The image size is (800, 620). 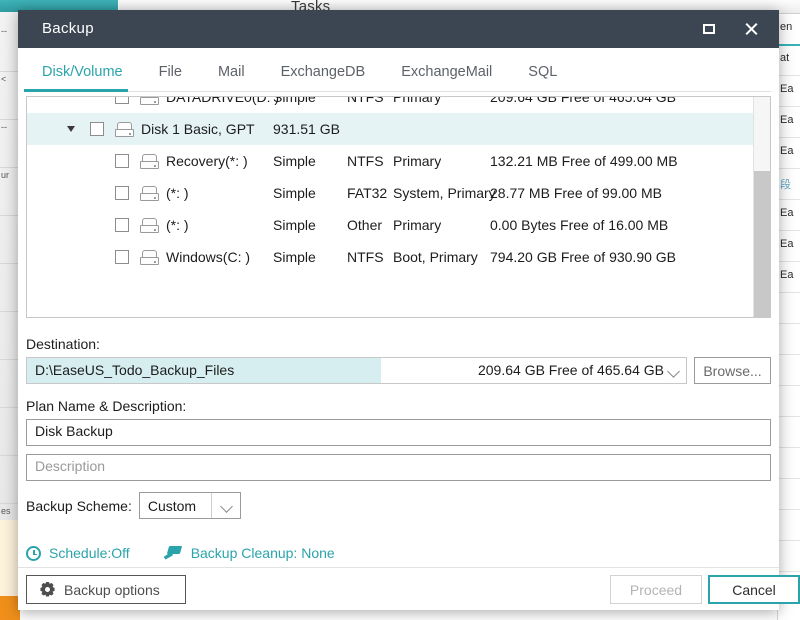 I want to click on tab-exchangemail: ExchangeMail, so click(x=446, y=64).